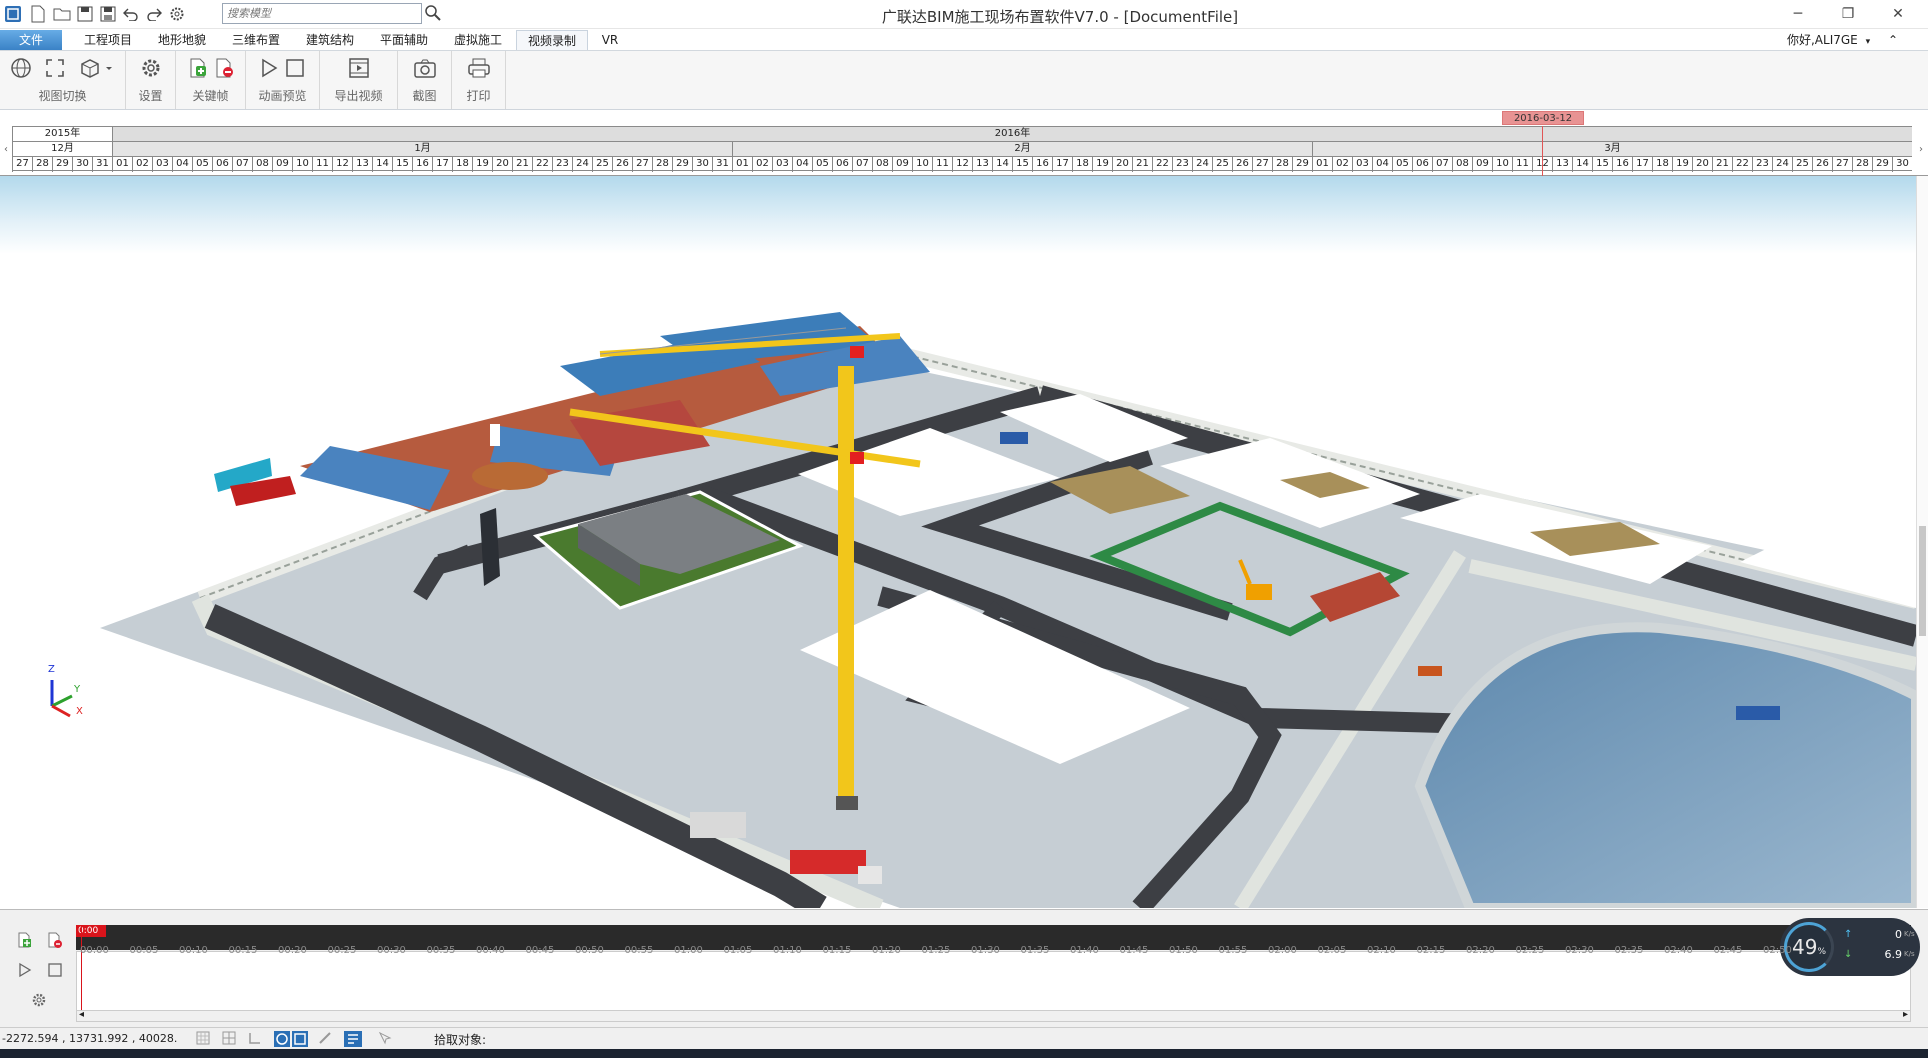 The width and height of the screenshot is (1928, 1058). What do you see at coordinates (478, 40) in the screenshot?
I see `tab-virtual-construction: 虚拟施工` at bounding box center [478, 40].